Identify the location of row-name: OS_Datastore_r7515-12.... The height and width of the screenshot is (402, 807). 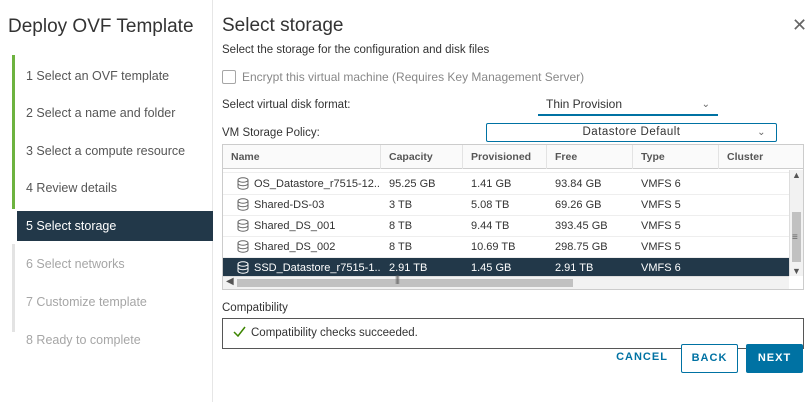
(317, 184).